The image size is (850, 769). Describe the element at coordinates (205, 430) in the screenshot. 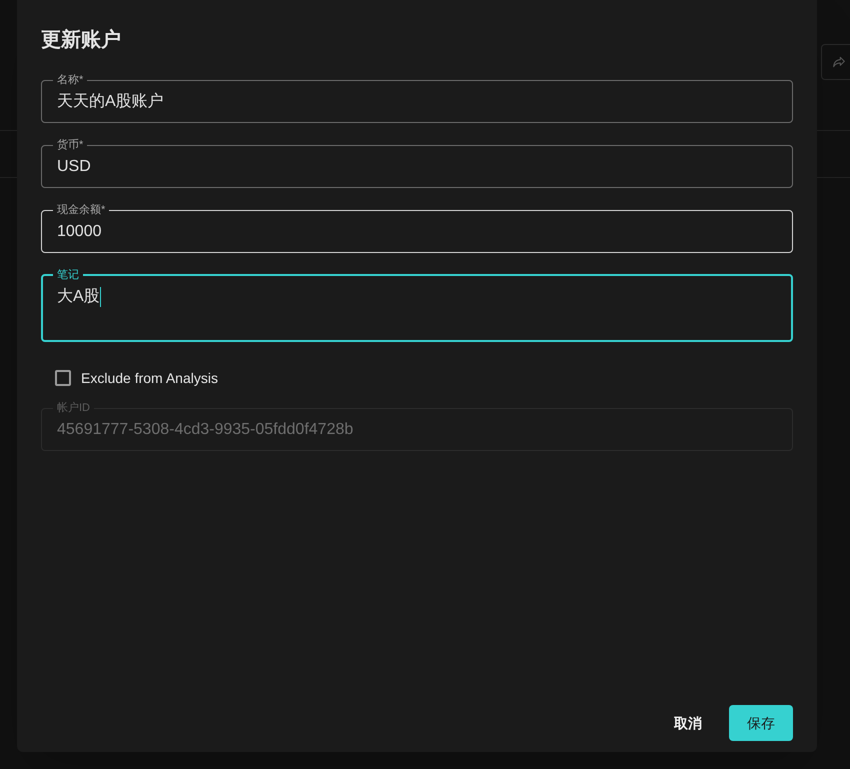

I see `field-value: 45691777-5308-4cd3-9935-05fdd0f4728b` at that location.